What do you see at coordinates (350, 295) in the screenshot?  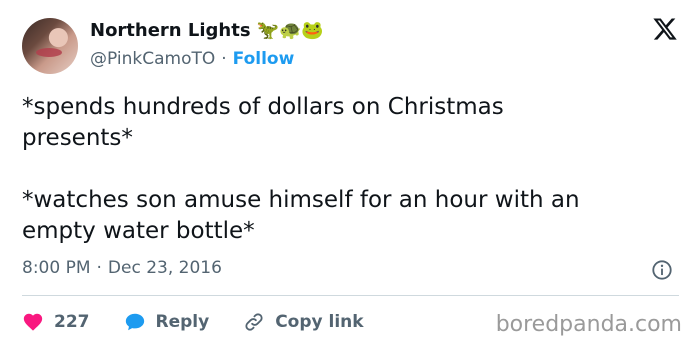 I see `divider` at bounding box center [350, 295].